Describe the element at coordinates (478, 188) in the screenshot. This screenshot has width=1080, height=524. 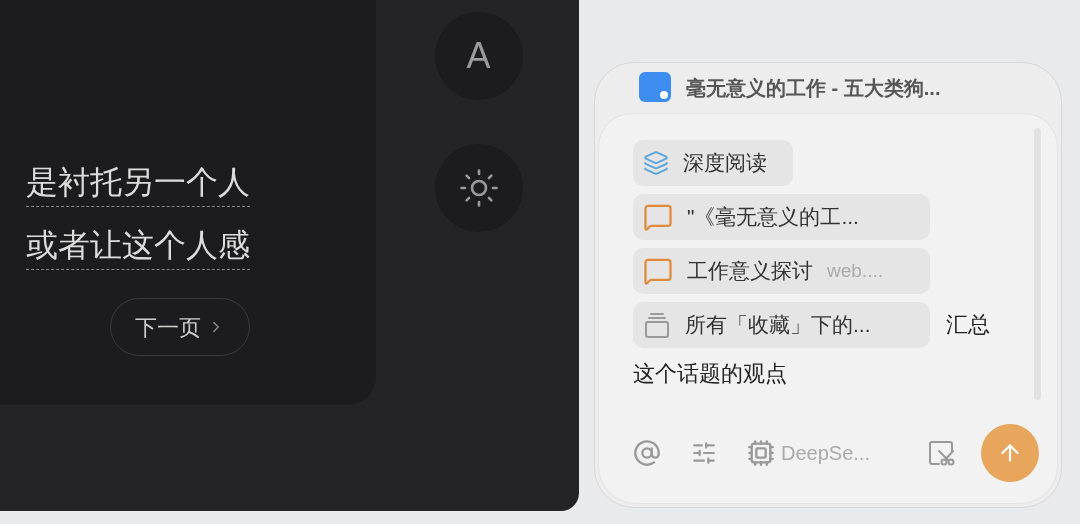
I see `sun-icon` at that location.